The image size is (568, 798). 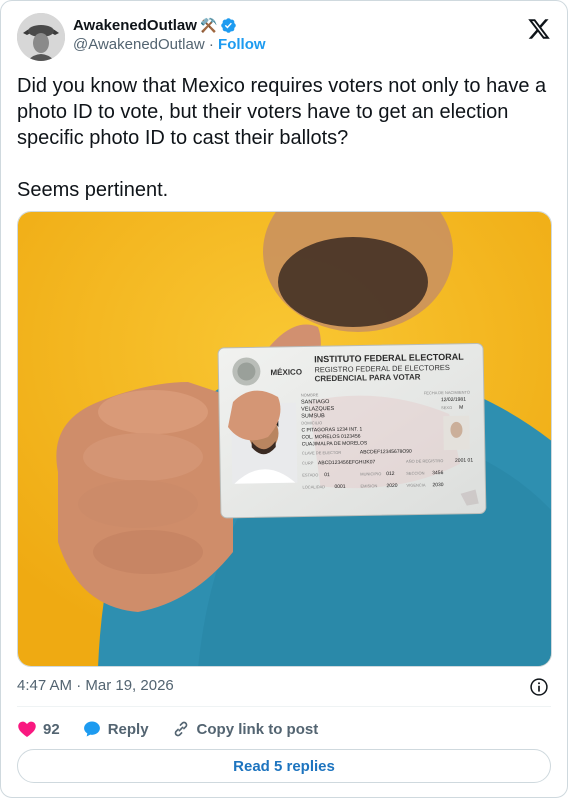 I want to click on read-replies-button: Read 5 replies, so click(x=284, y=766).